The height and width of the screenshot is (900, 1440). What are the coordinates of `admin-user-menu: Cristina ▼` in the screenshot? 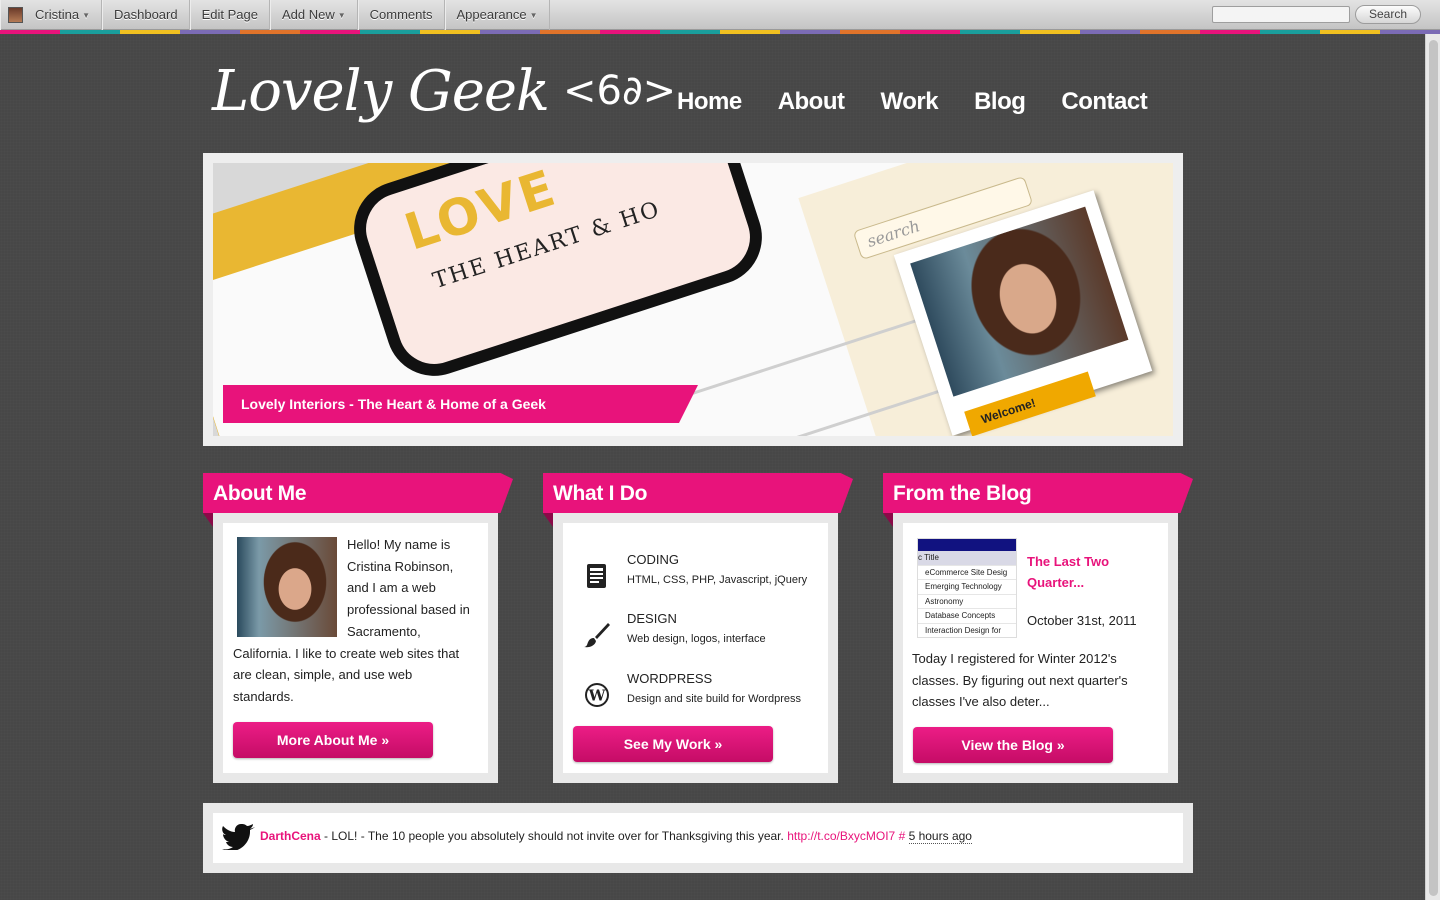 It's located at (51, 15).